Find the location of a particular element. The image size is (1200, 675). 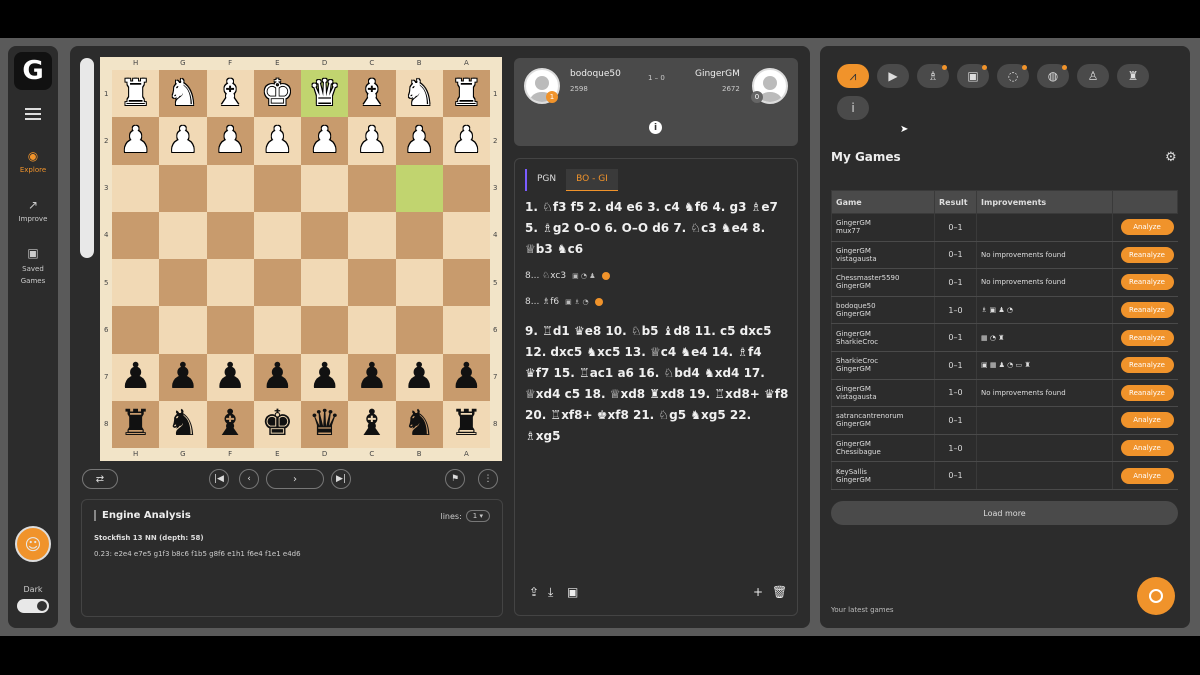

dark-mode-toggle is located at coordinates (33, 606).